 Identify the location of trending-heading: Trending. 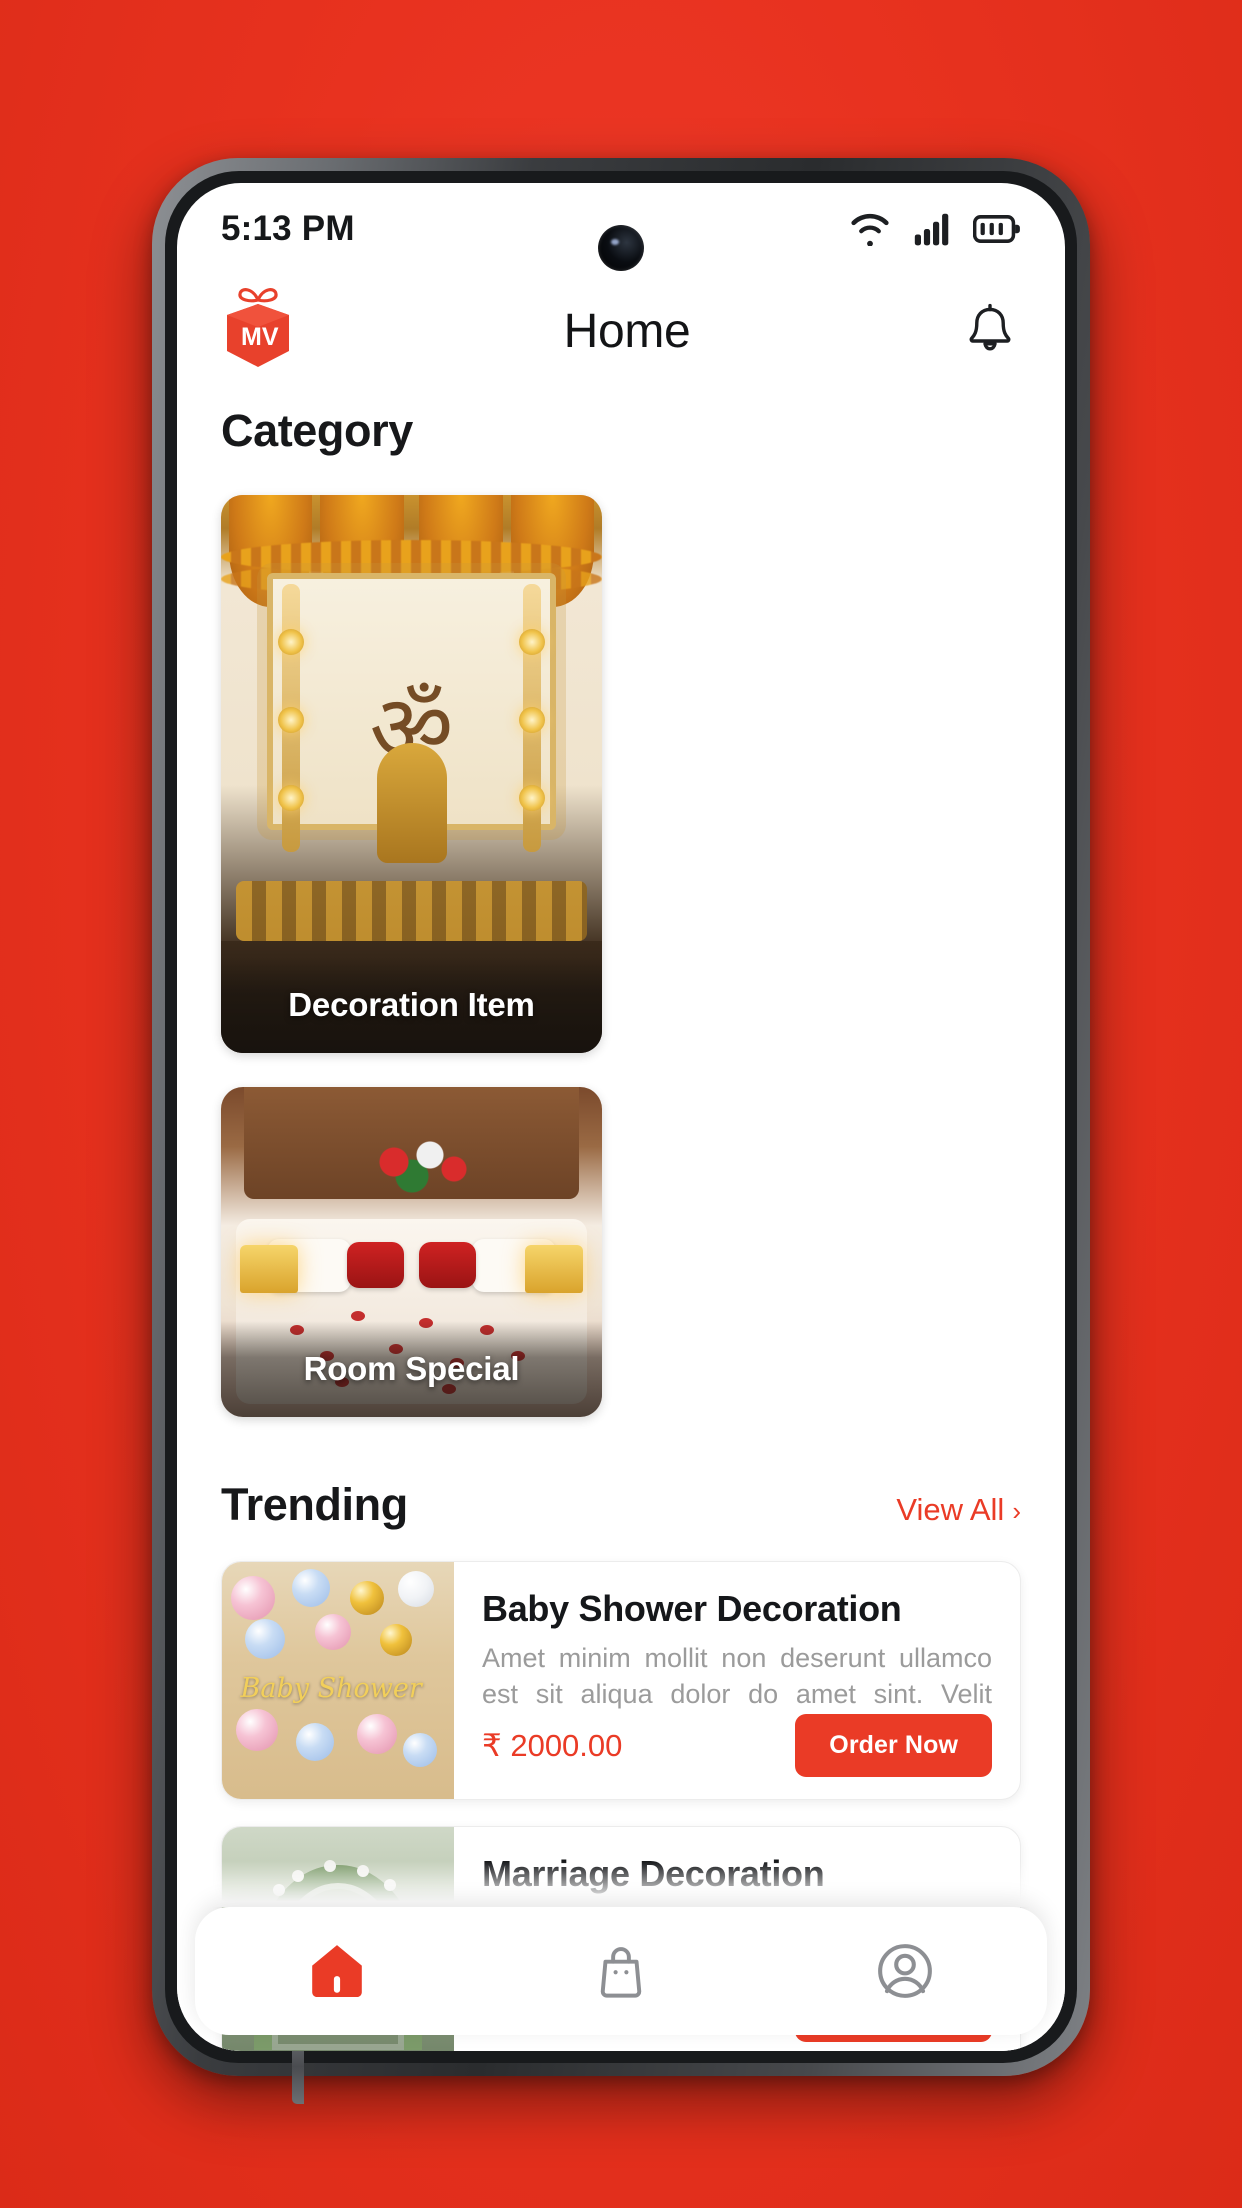
(314, 1504).